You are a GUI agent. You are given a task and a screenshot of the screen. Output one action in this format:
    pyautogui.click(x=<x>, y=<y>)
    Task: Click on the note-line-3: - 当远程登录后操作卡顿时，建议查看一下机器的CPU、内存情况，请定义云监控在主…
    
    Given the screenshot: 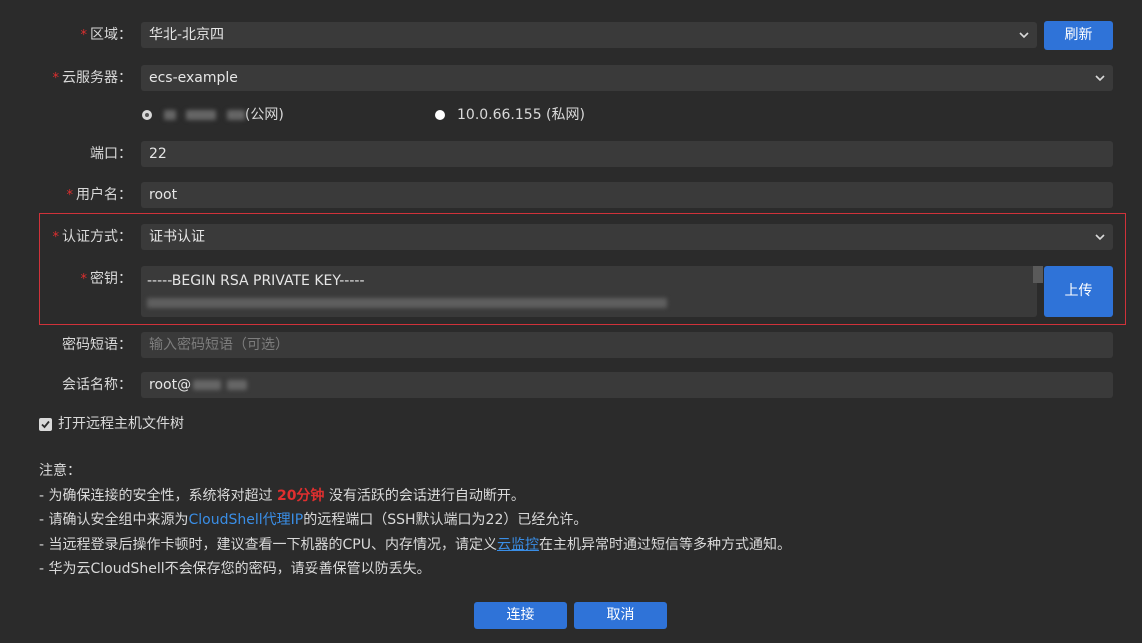 What is the action you would take?
    pyautogui.click(x=415, y=544)
    